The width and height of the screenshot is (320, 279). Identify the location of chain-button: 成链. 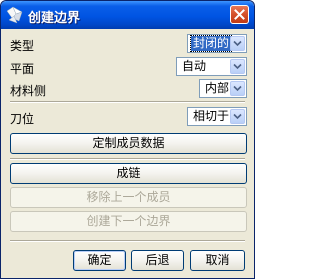
(128, 173).